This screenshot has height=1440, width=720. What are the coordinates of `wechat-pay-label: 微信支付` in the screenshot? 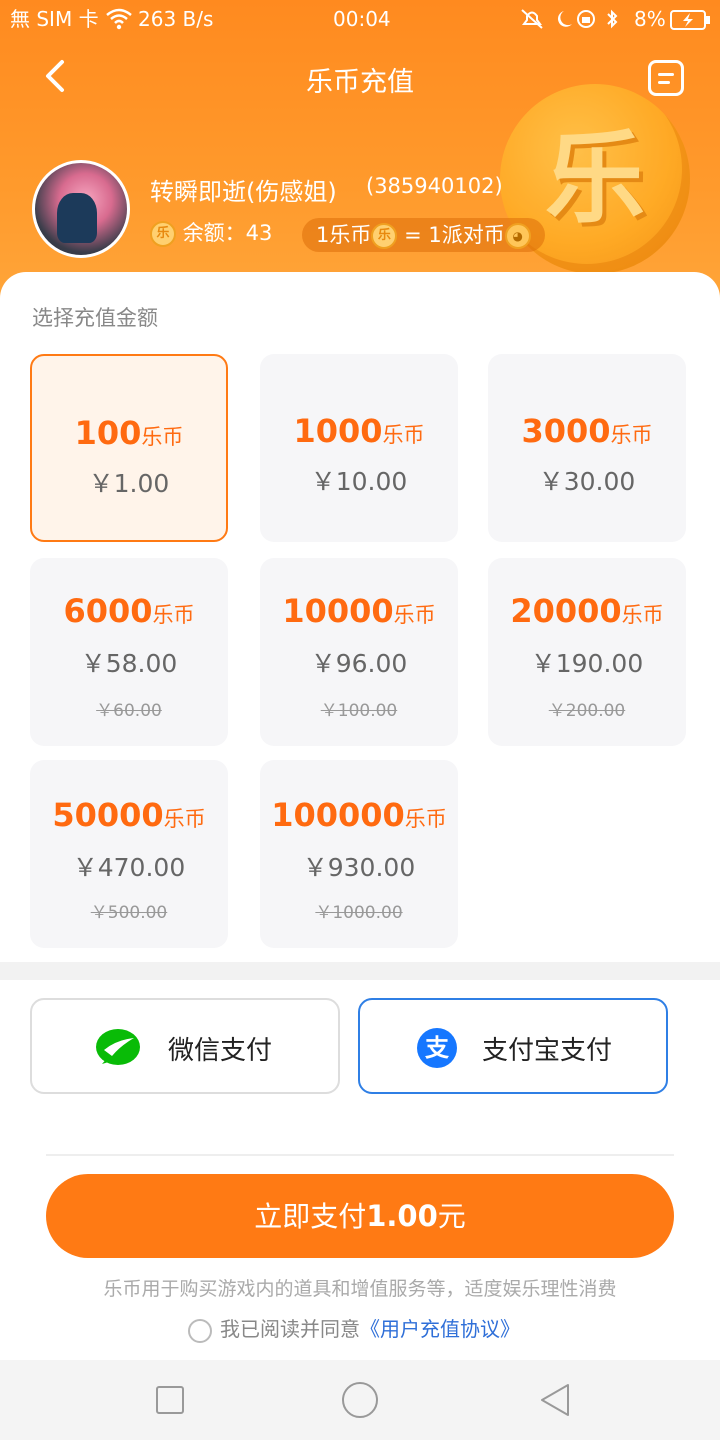 It's located at (220, 1051).